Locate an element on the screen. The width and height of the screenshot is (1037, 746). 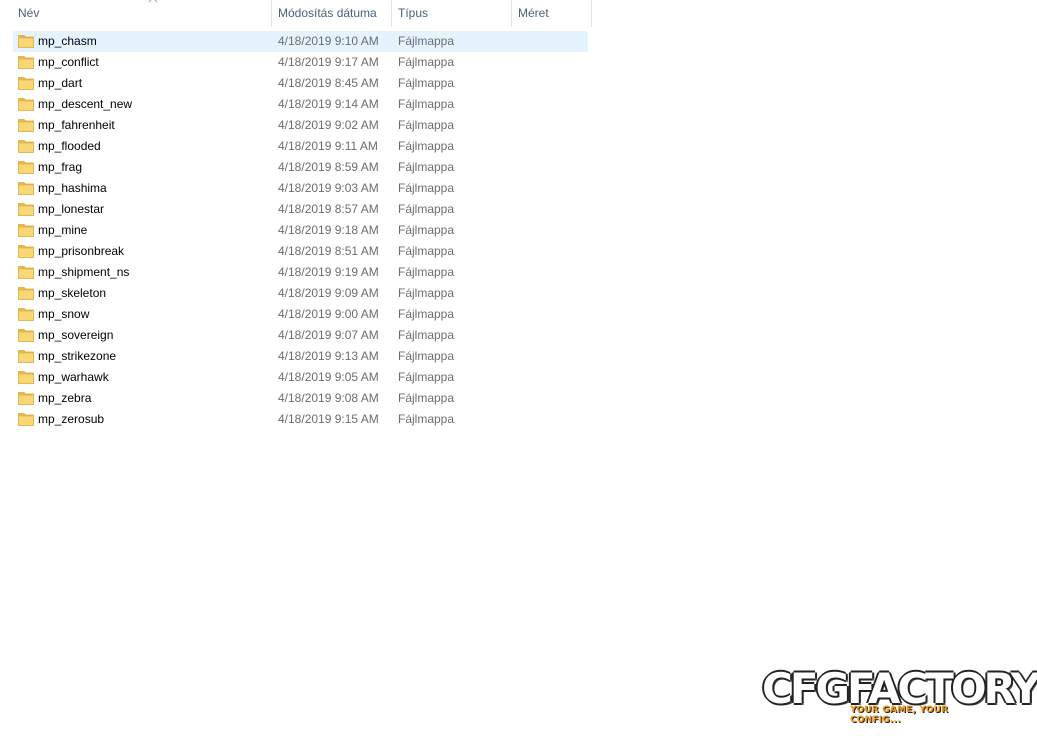
table-row: mp_dart 4/18/2019 8:45 AM Fájlmappa is located at coordinates (300, 83).